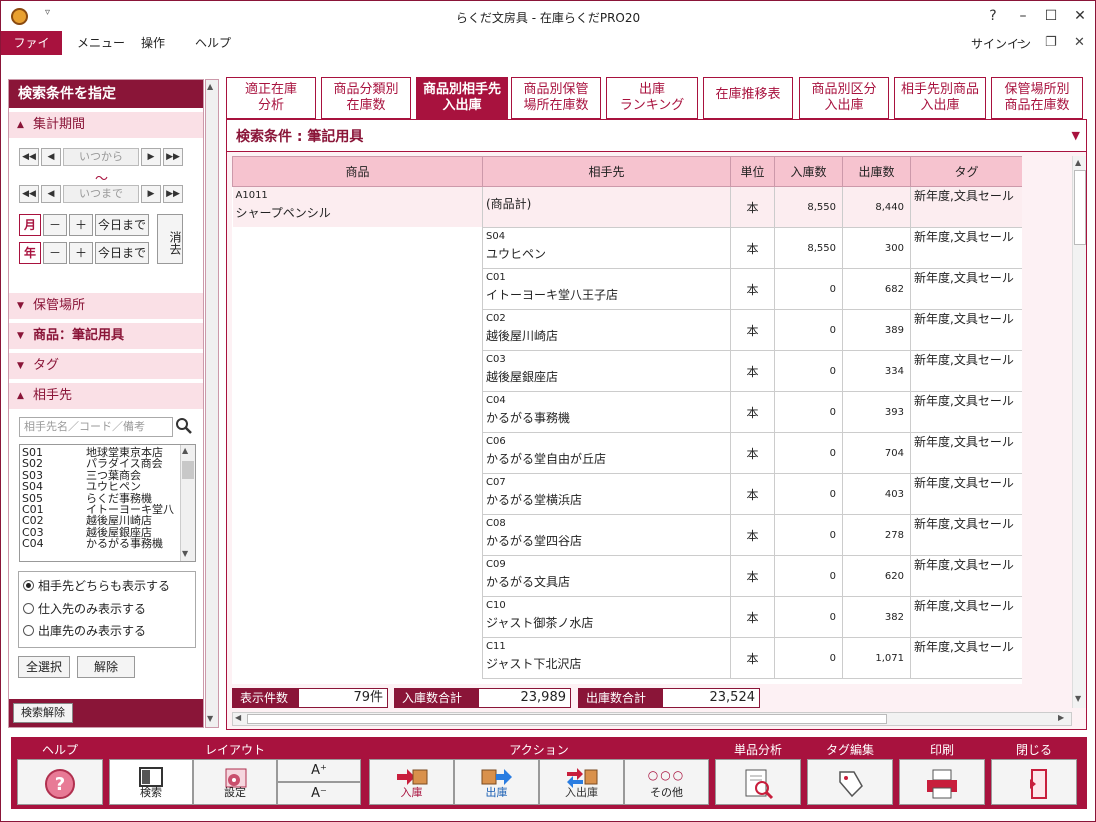  Describe the element at coordinates (606, 371) in the screenshot. I see `partner-cell: C03 越後屋銀座店` at that location.